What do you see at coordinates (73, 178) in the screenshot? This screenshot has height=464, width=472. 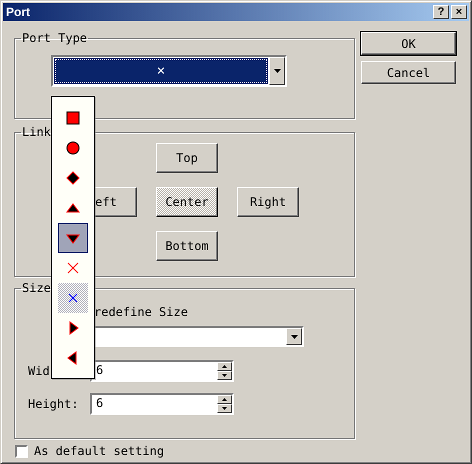 I see `diamond-icon` at bounding box center [73, 178].